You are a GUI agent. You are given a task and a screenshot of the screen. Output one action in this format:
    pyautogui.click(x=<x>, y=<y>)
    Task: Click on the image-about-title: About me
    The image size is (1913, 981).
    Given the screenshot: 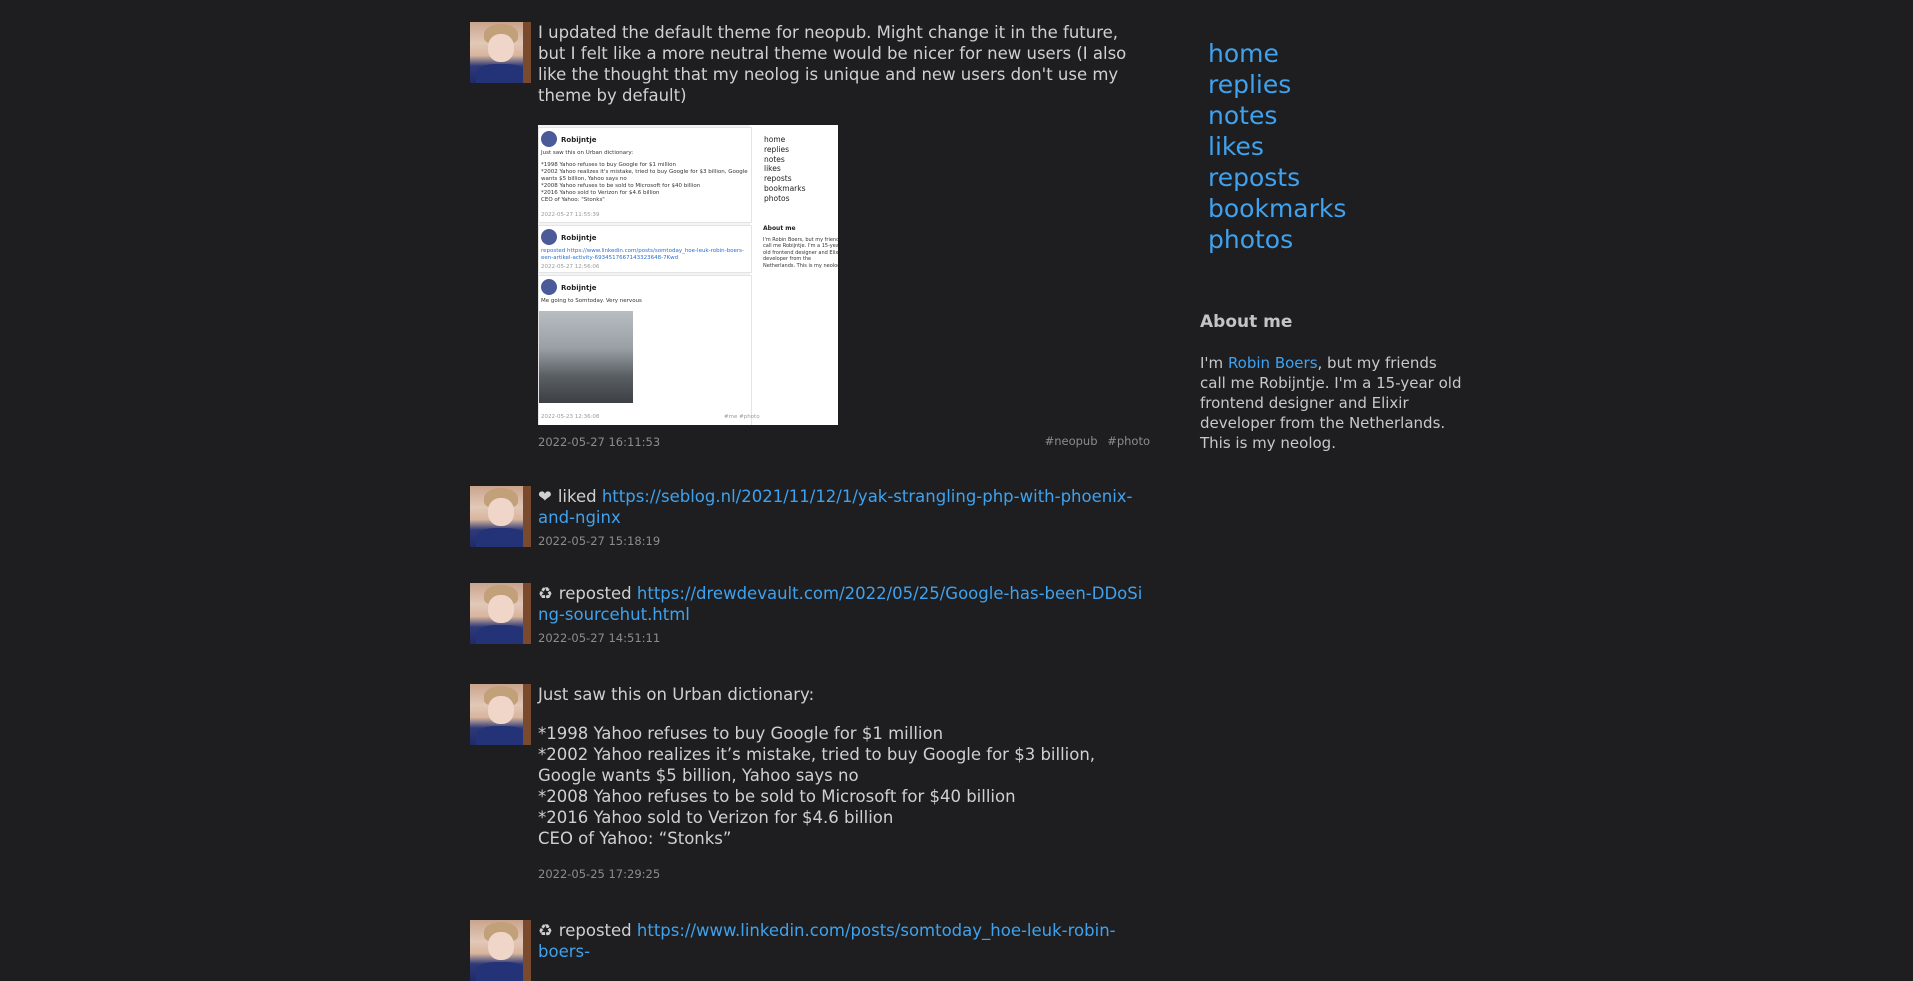 What is the action you would take?
    pyautogui.click(x=779, y=228)
    